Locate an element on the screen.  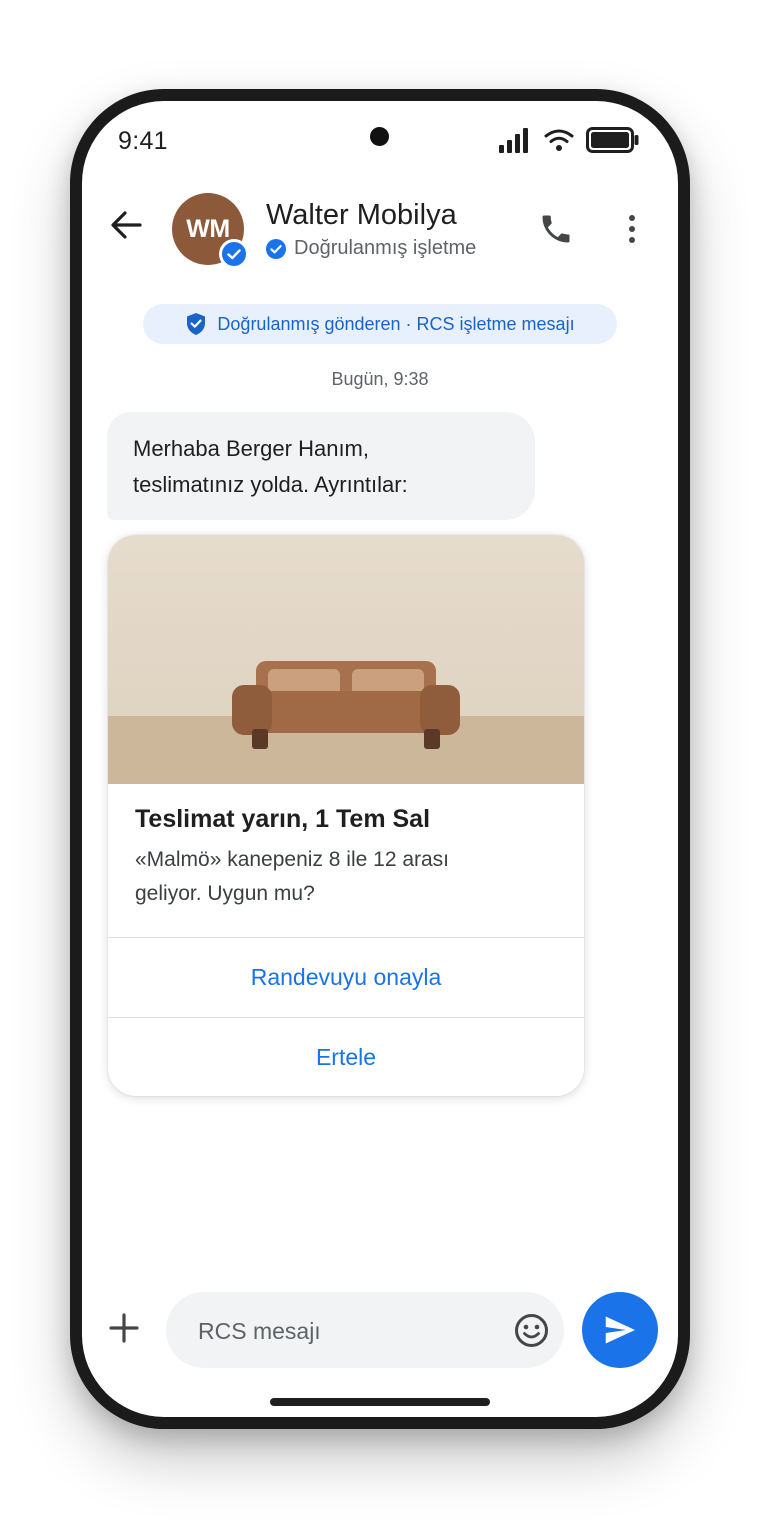
battery-icon is located at coordinates (612, 140).